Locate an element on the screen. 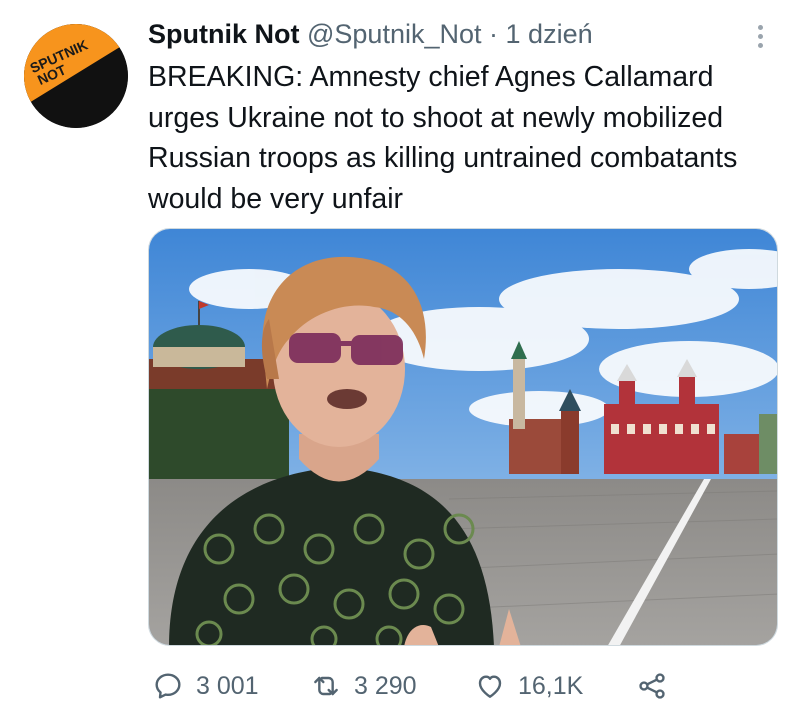 The image size is (800, 721). avatar: SPUTNIK NOT is located at coordinates (76, 76).